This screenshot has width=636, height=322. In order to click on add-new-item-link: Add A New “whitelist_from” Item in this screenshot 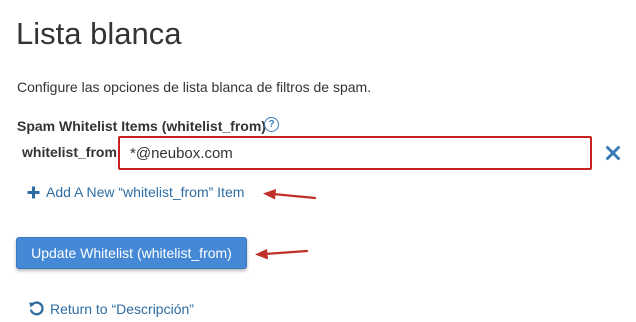, I will do `click(135, 192)`.